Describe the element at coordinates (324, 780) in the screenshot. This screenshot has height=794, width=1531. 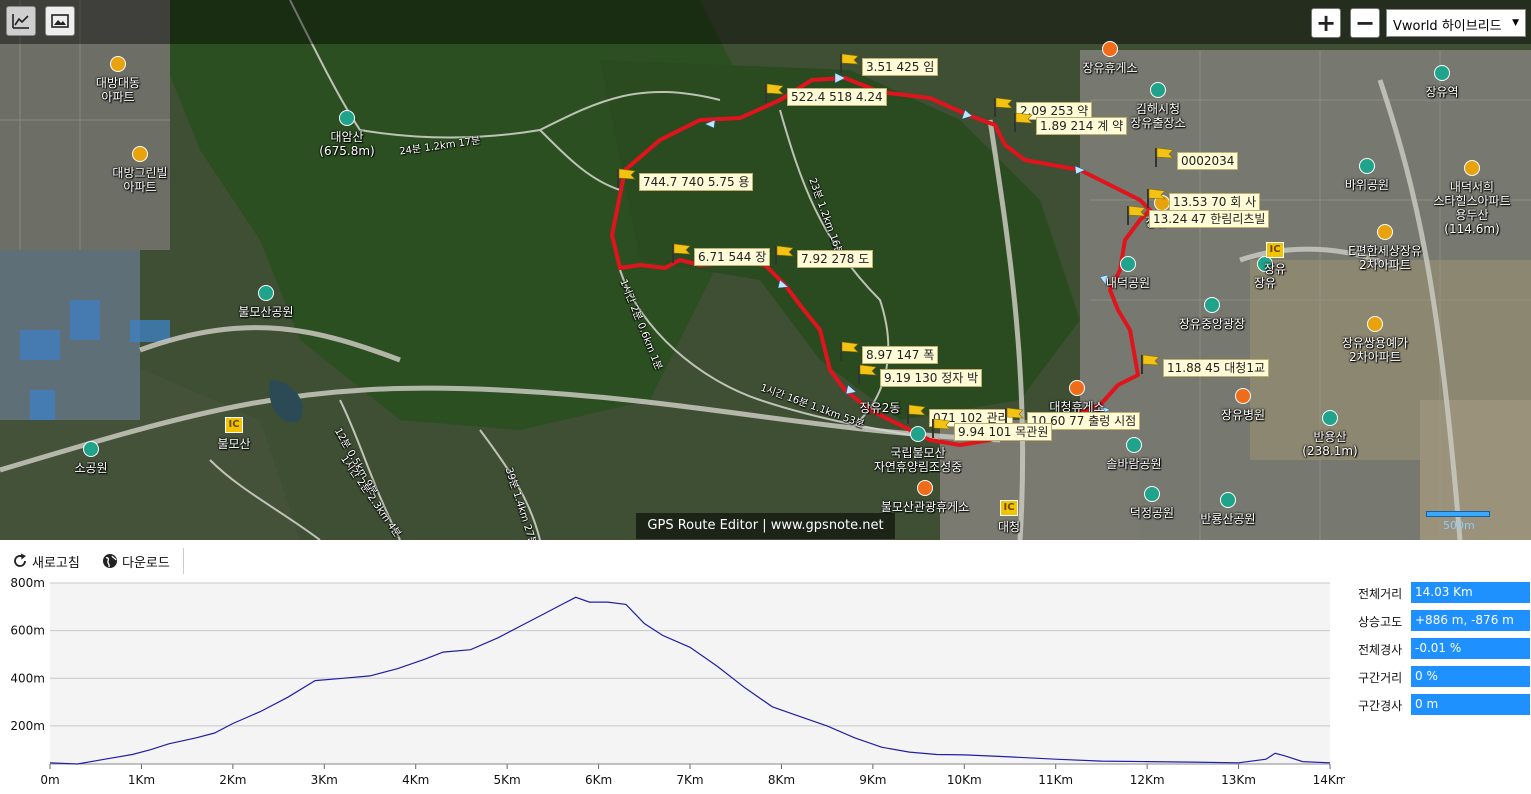
I see `x-tick-label: 3Km` at that location.